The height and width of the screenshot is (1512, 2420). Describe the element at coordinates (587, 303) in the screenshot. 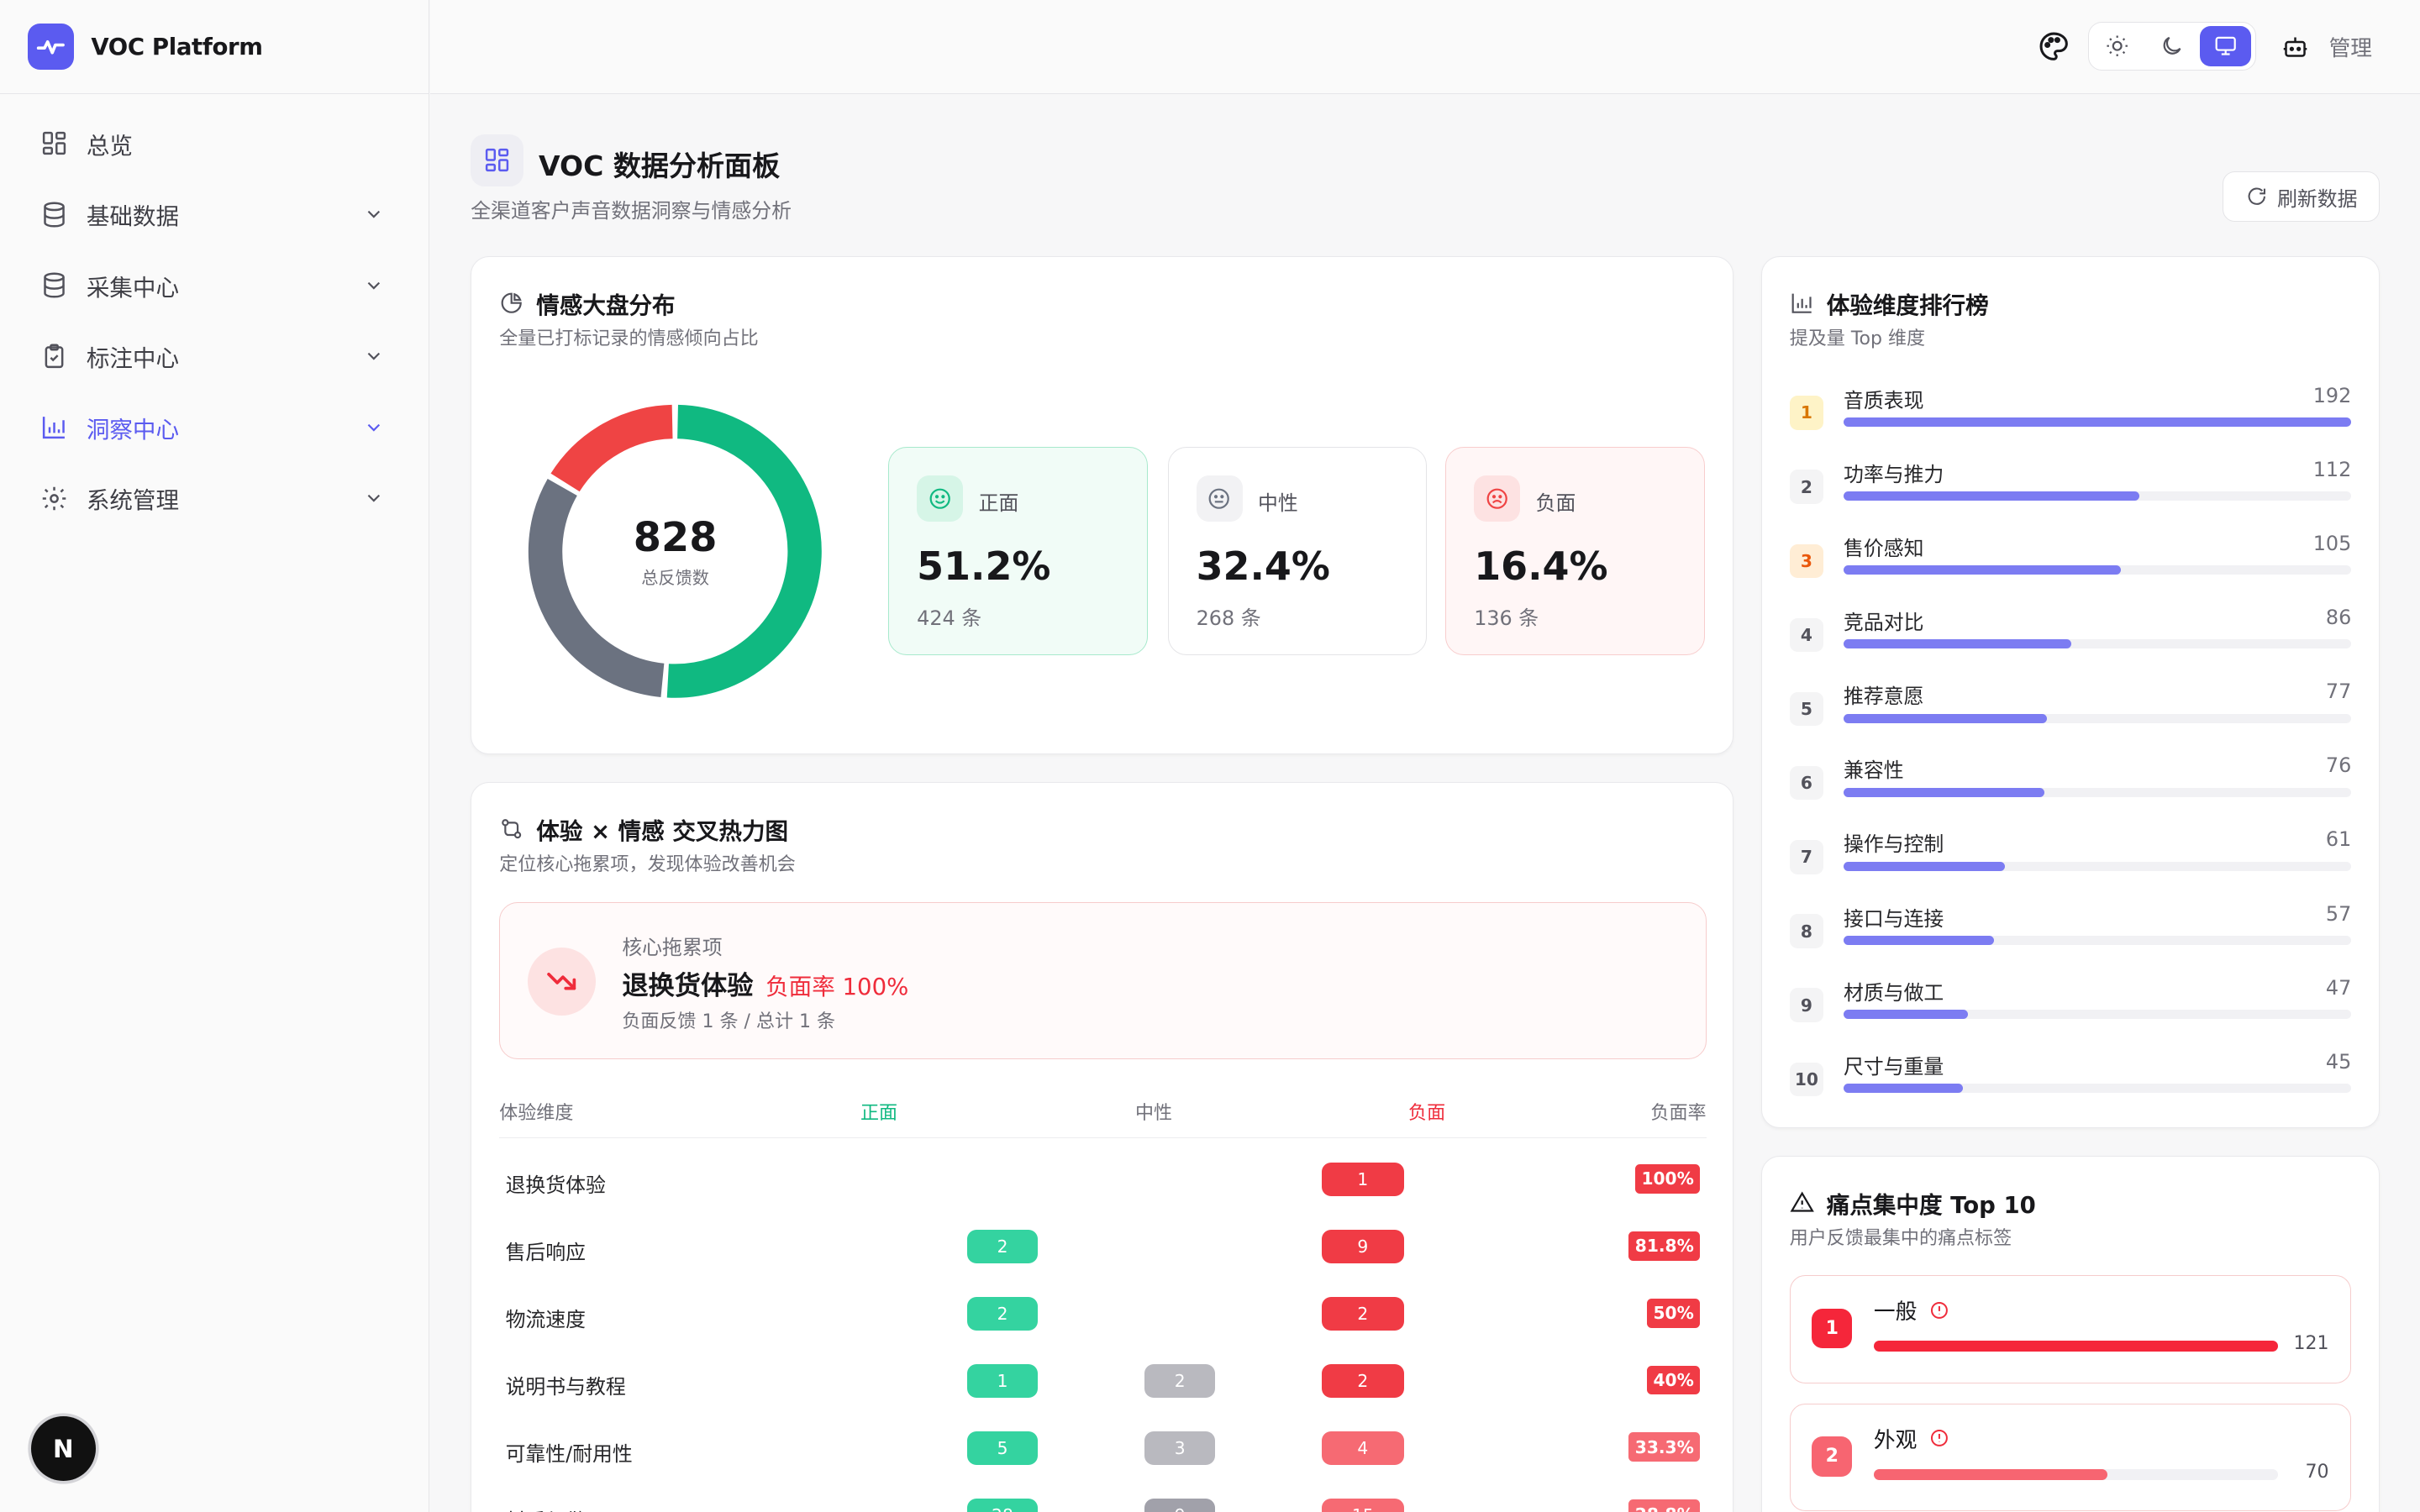

I see `sentiment-title-row: 情感大盘分布` at that location.